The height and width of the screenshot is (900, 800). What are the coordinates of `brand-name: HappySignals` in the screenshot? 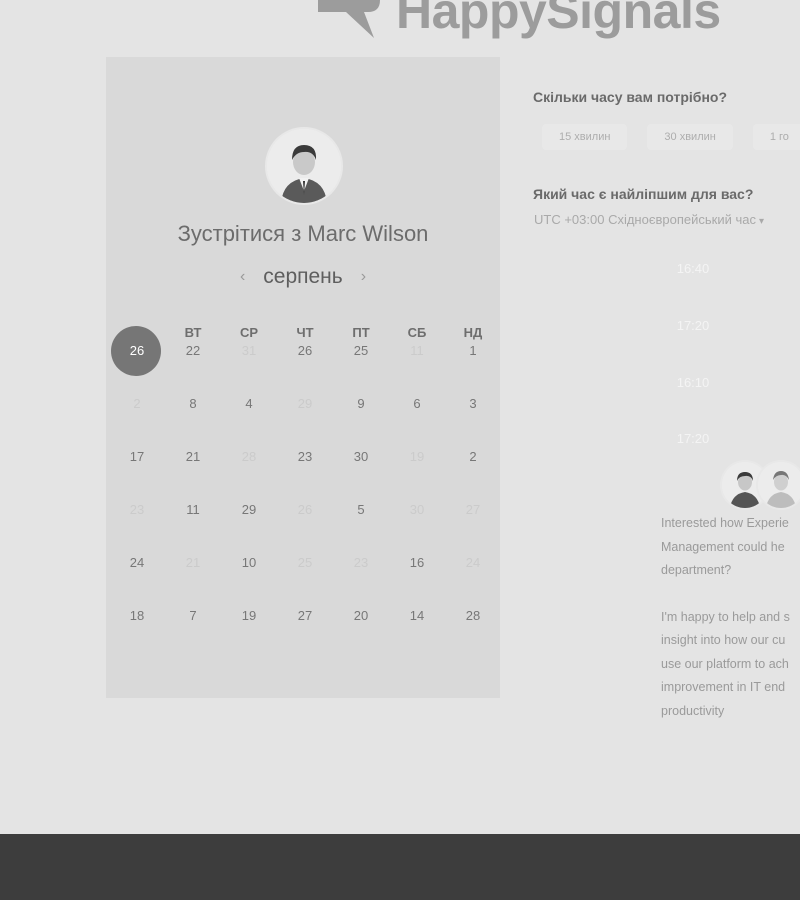 It's located at (558, 19).